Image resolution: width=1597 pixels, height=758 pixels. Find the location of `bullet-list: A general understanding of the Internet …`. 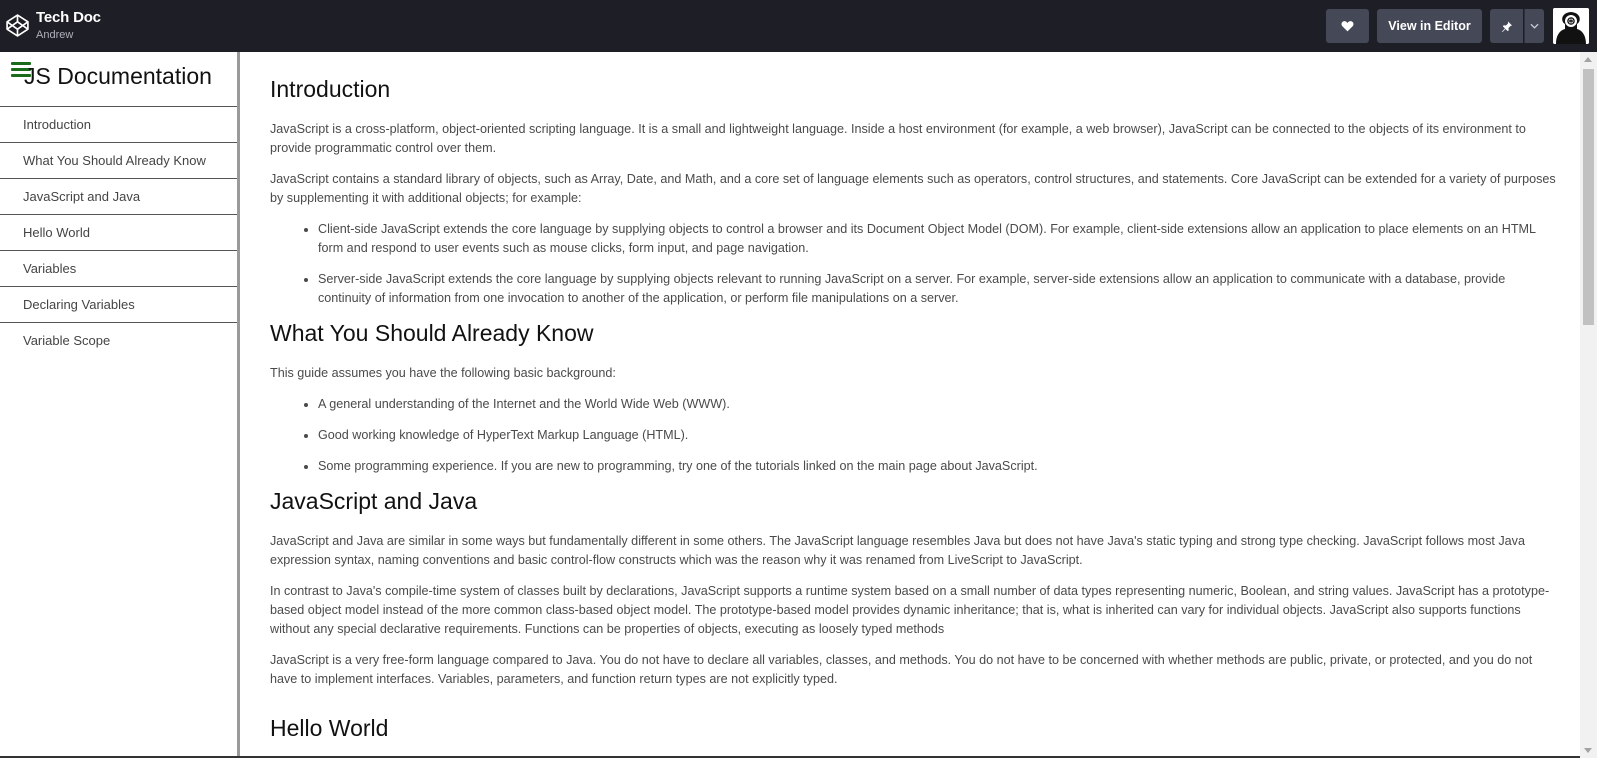

bullet-list: A general understanding of the Internet … is located at coordinates (939, 435).